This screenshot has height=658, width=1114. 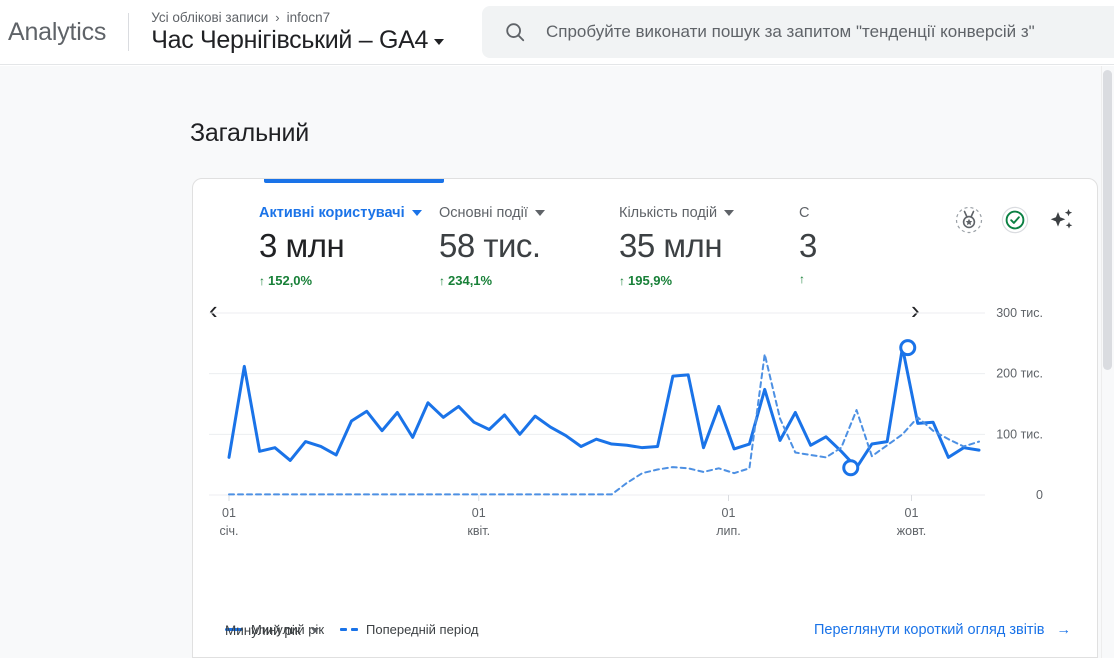 I want to click on breadcrumb: Усі облікові записи › infocn7, so click(x=297, y=17).